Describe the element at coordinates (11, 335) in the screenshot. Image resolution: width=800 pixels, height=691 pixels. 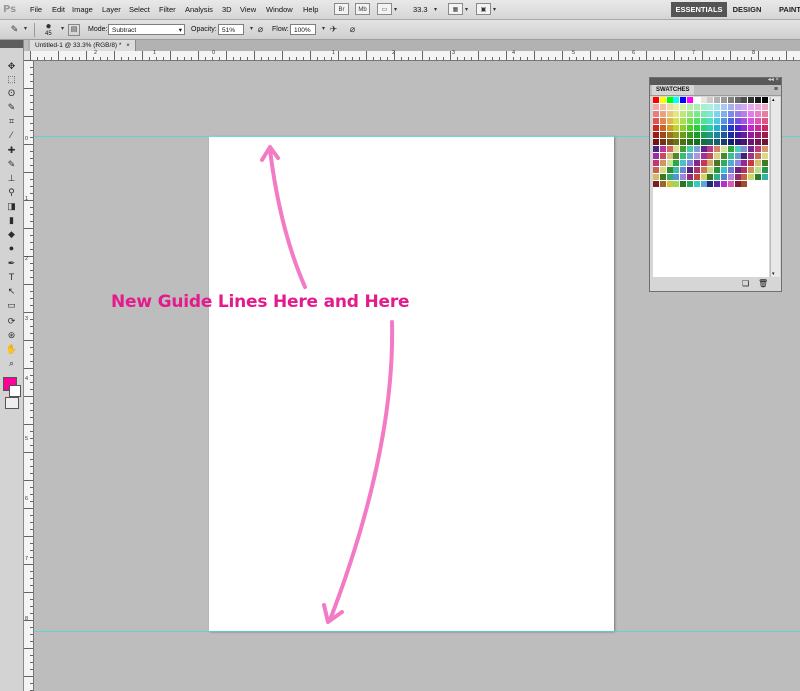
I see `3d-orbit-icon: ⊛` at that location.